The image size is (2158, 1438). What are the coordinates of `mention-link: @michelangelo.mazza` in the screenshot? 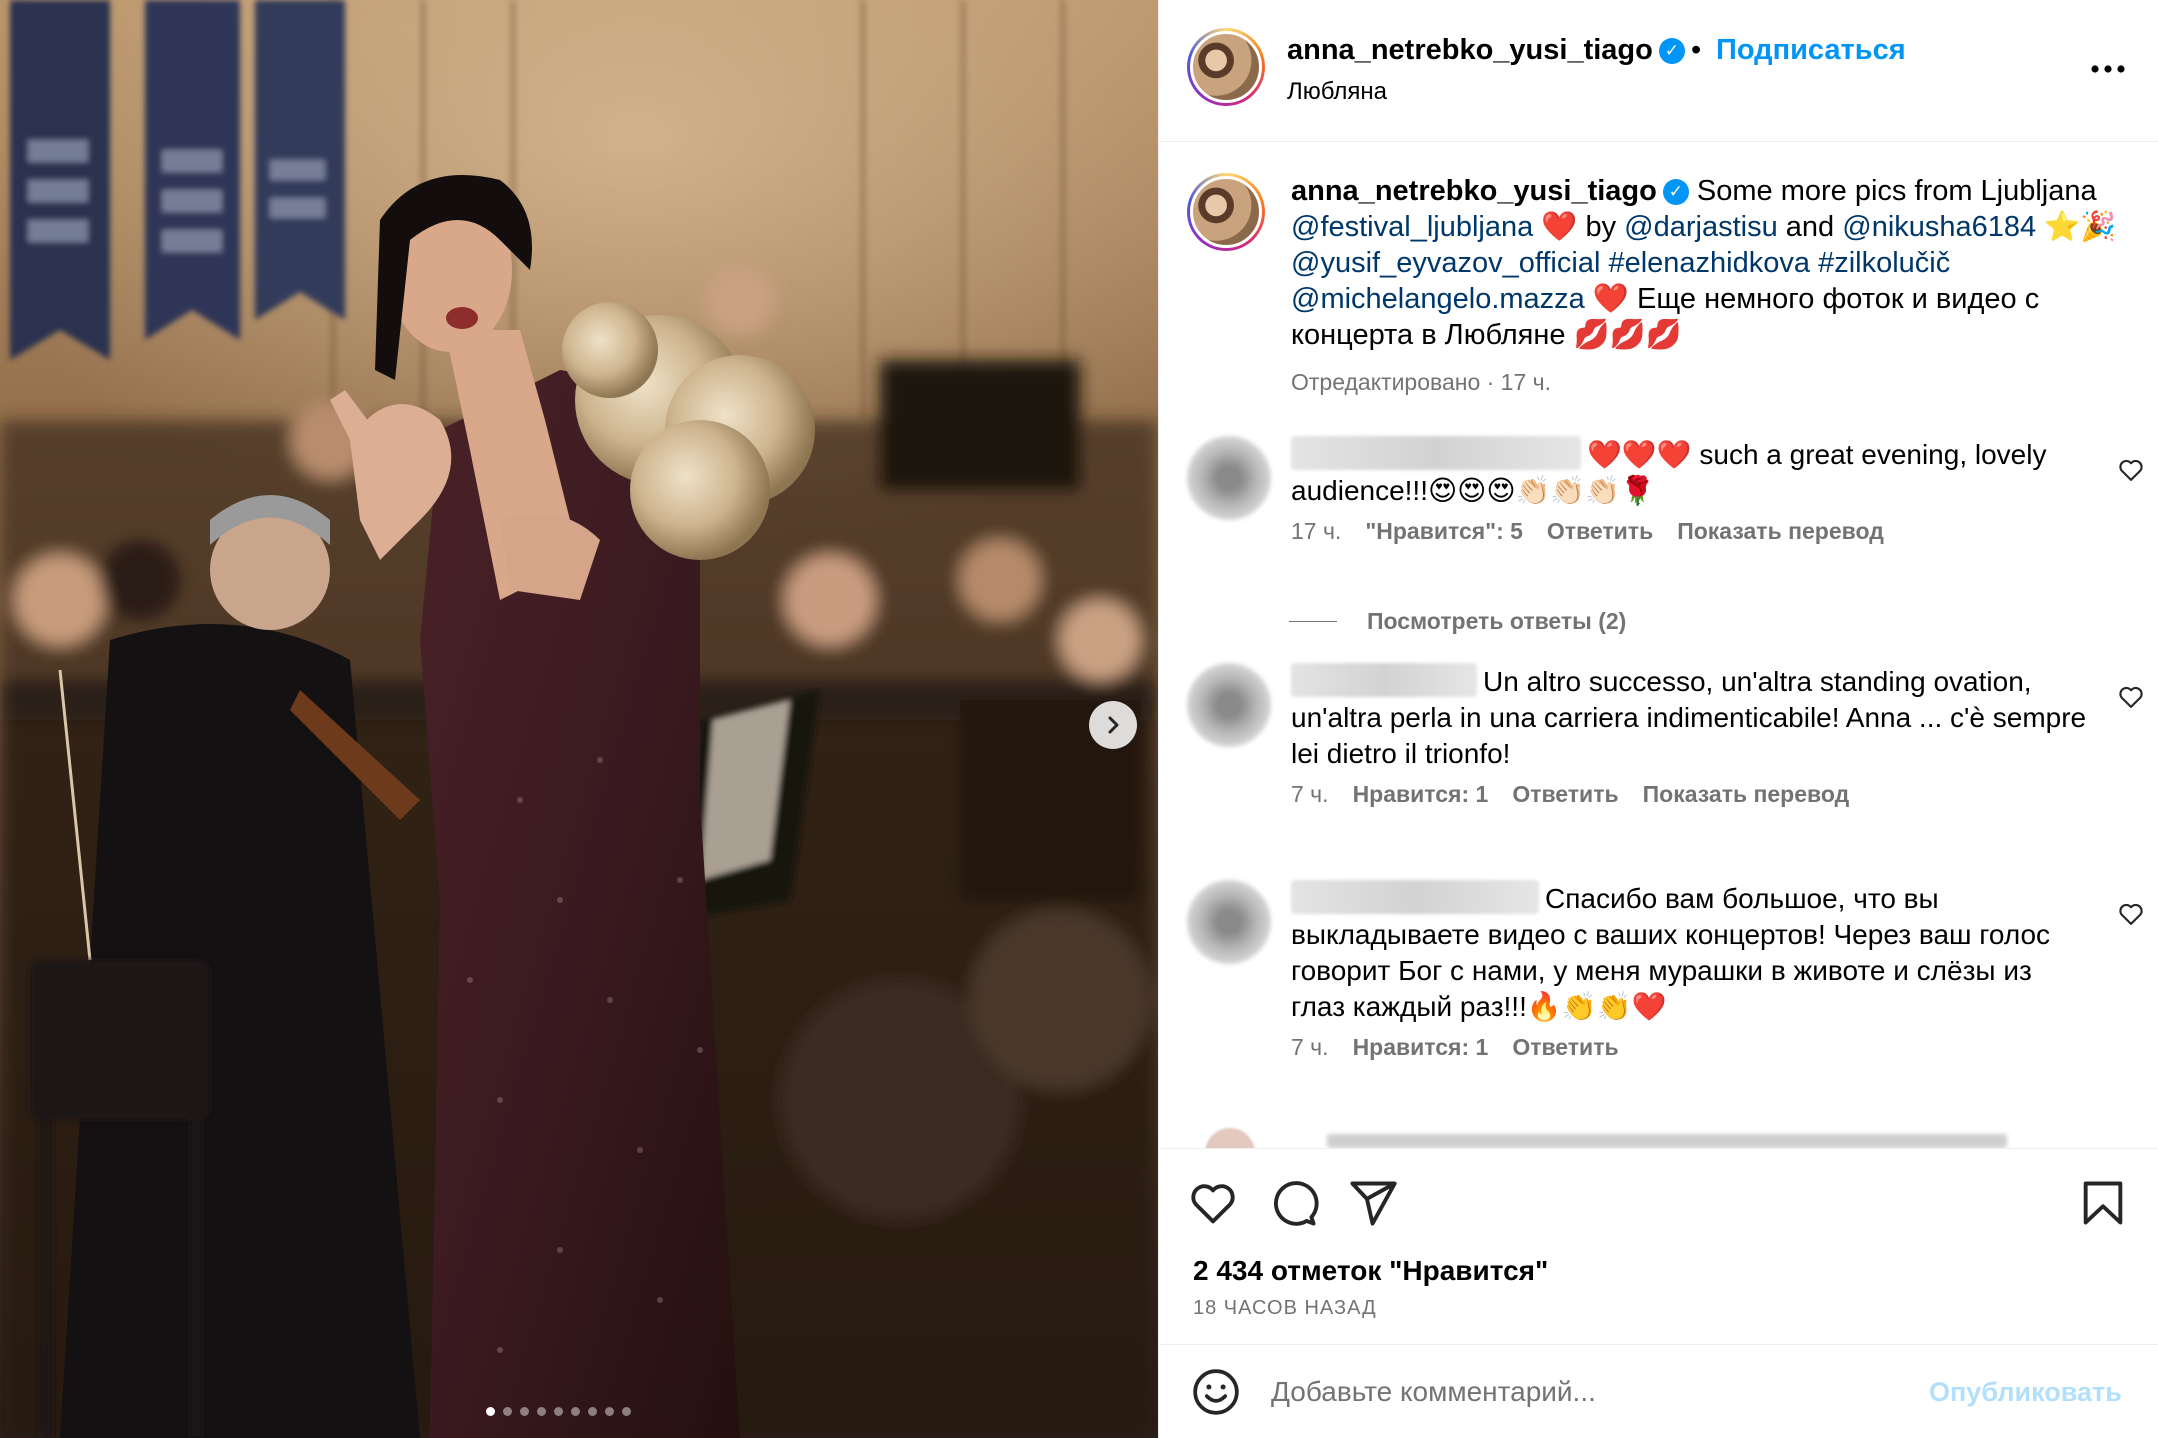 It's located at (1438, 299).